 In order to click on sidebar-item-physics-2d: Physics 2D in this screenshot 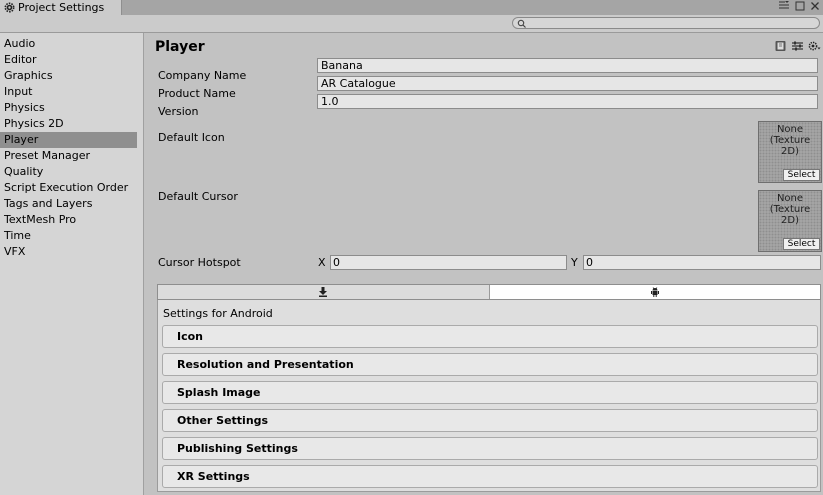, I will do `click(68, 124)`.